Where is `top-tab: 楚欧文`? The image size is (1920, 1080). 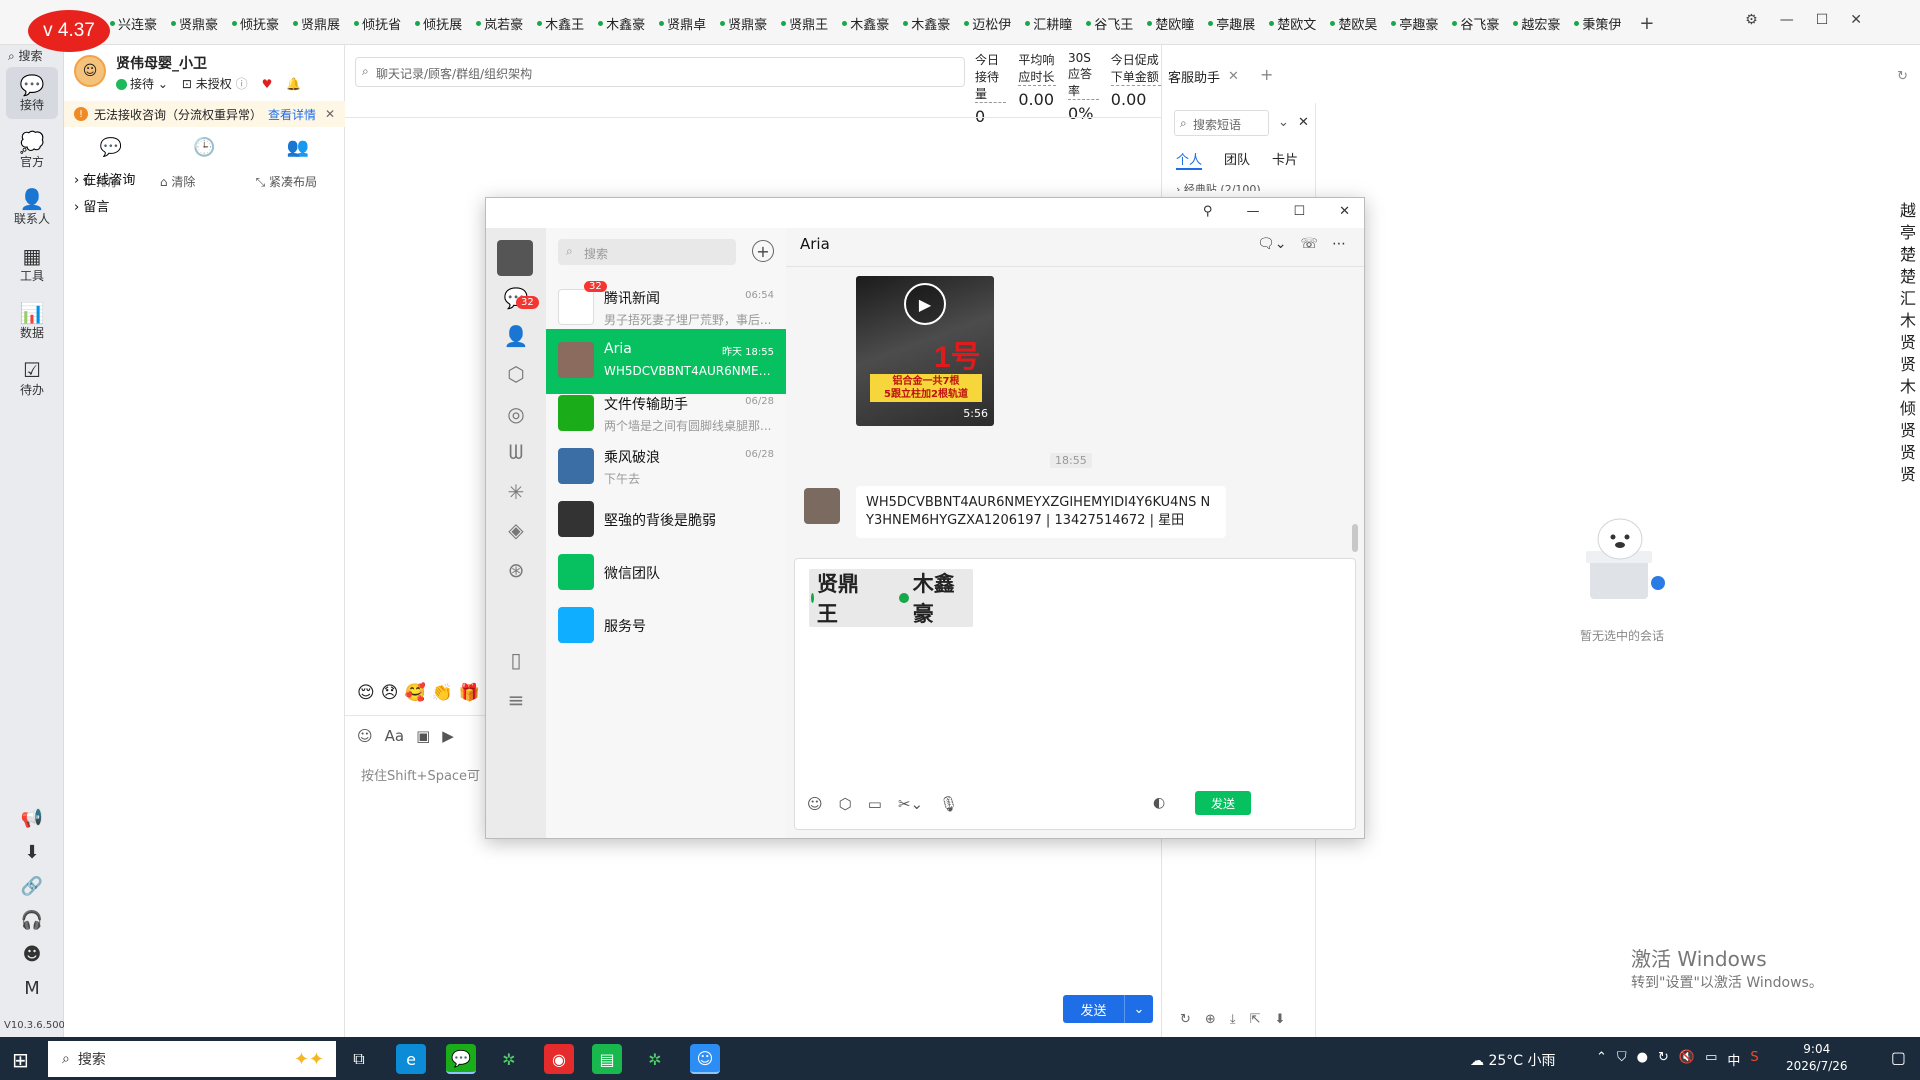 top-tab: 楚欧文 is located at coordinates (1292, 23).